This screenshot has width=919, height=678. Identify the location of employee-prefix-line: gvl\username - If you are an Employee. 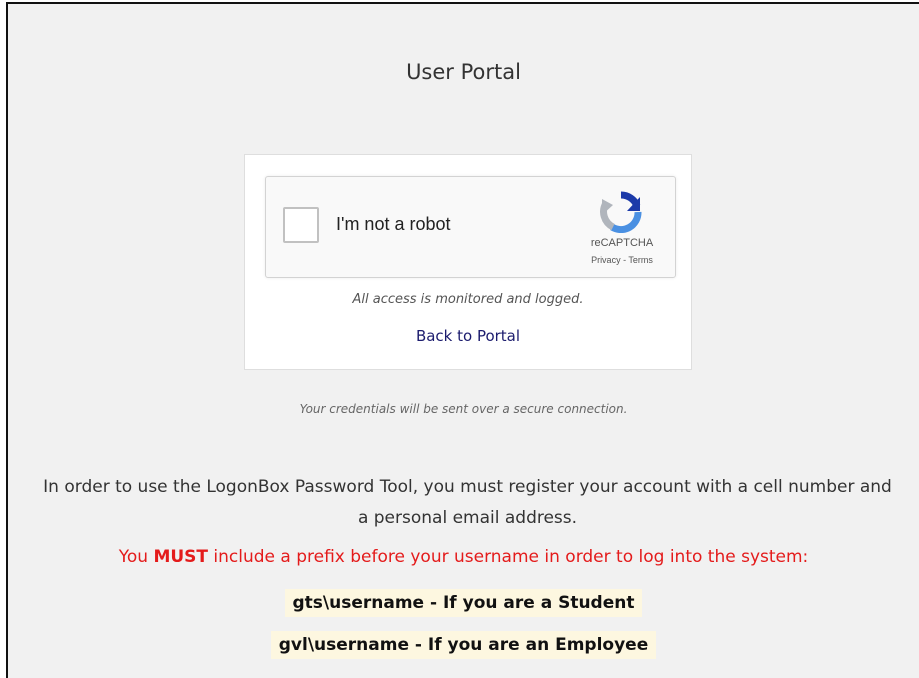
(463, 645).